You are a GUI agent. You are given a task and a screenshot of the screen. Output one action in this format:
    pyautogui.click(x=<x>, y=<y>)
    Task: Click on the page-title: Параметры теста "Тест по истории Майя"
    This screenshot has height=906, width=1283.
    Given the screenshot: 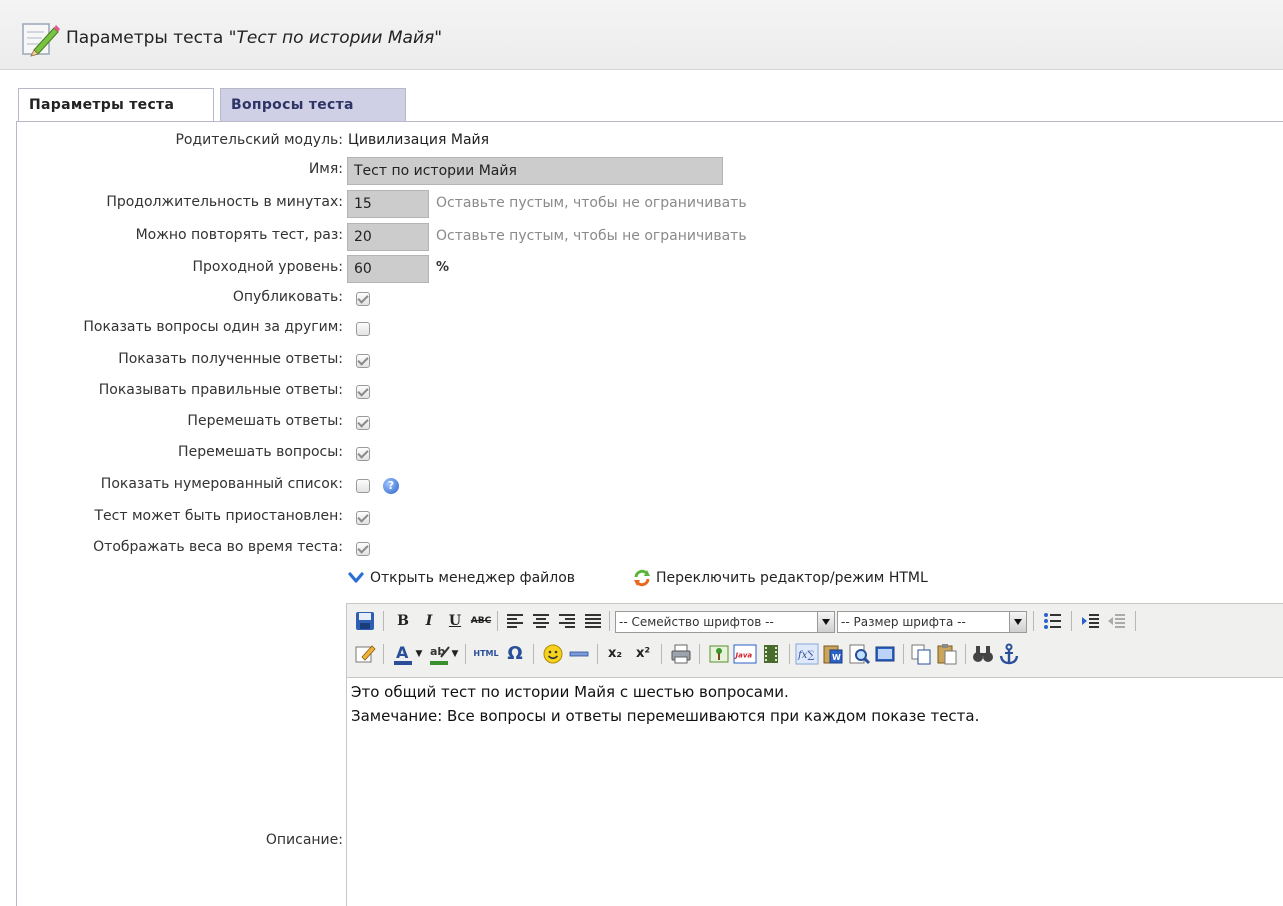 What is the action you would take?
    pyautogui.click(x=254, y=38)
    